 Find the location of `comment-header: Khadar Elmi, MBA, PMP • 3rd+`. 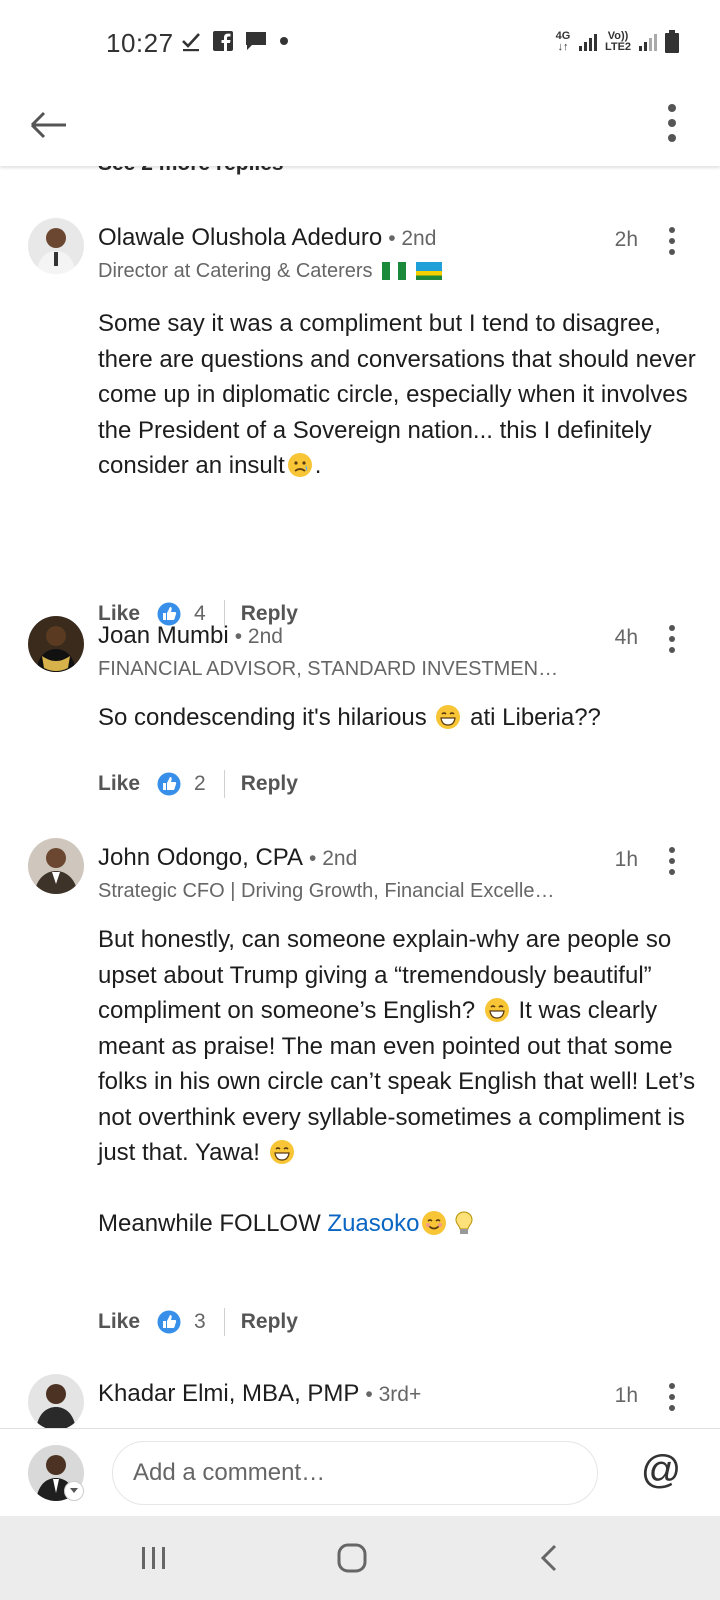

comment-header: Khadar Elmi, MBA, PMP • 3rd+ is located at coordinates (259, 1394).